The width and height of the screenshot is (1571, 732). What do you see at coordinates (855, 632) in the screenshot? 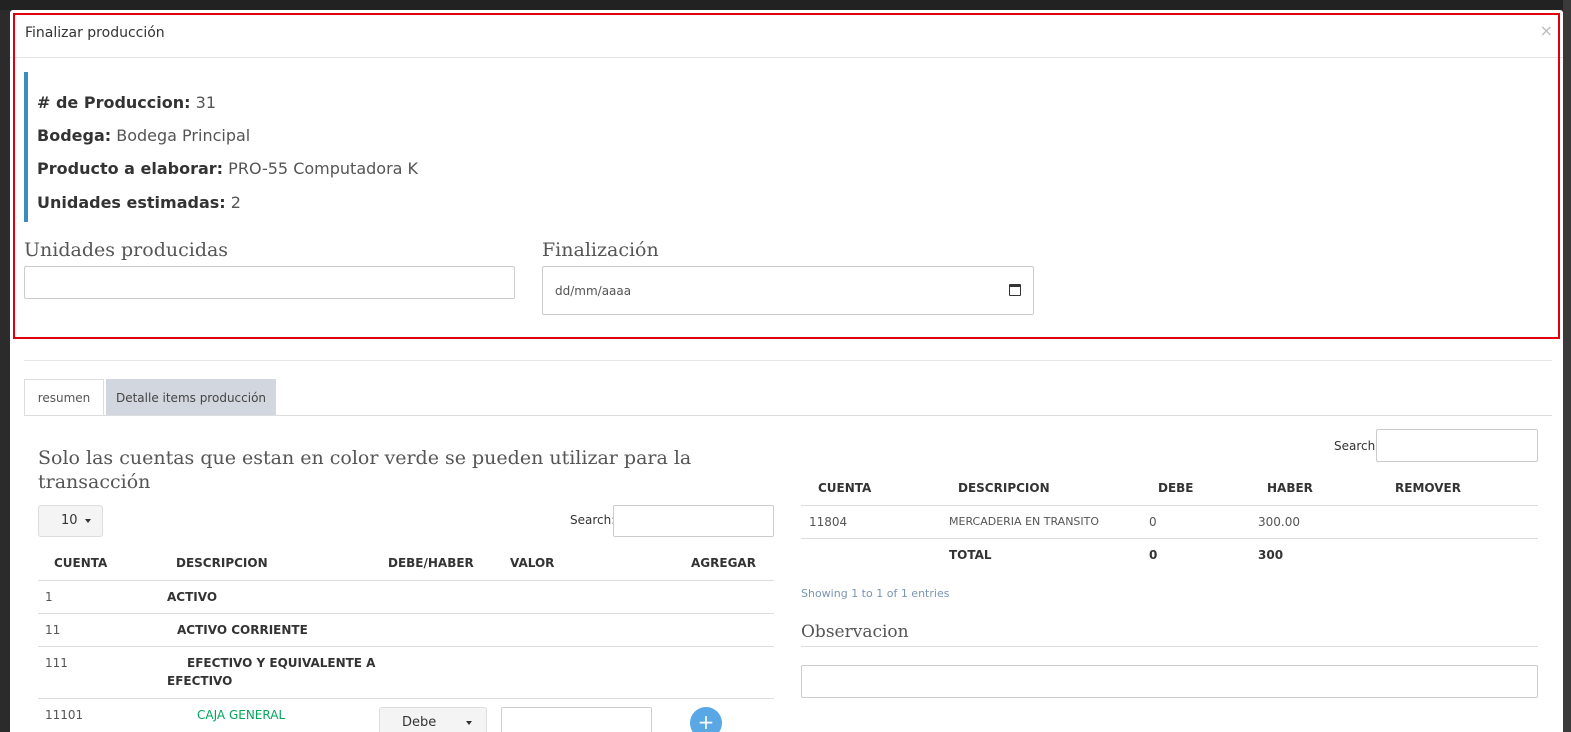
I see `observation-label: Observacion` at bounding box center [855, 632].